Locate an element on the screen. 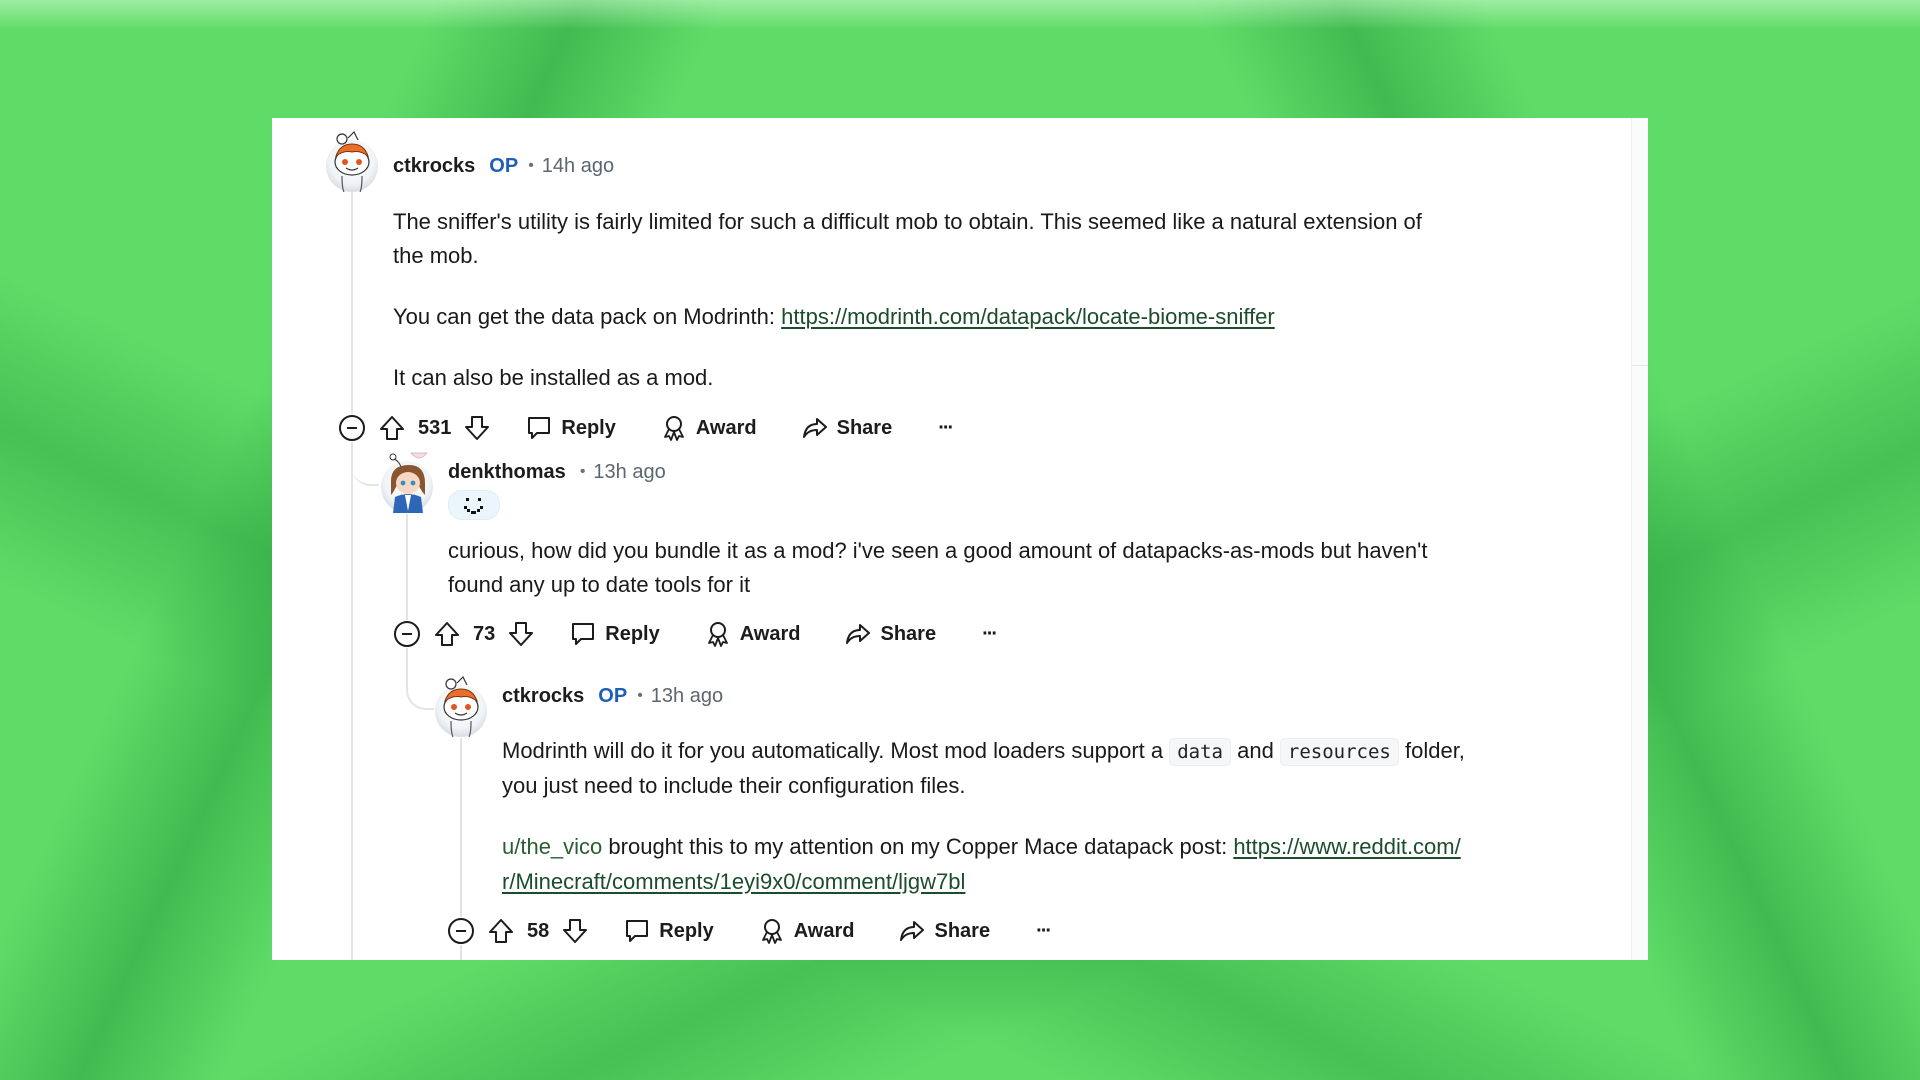 This screenshot has width=1920, height=1080. inline-code: data is located at coordinates (1200, 752).